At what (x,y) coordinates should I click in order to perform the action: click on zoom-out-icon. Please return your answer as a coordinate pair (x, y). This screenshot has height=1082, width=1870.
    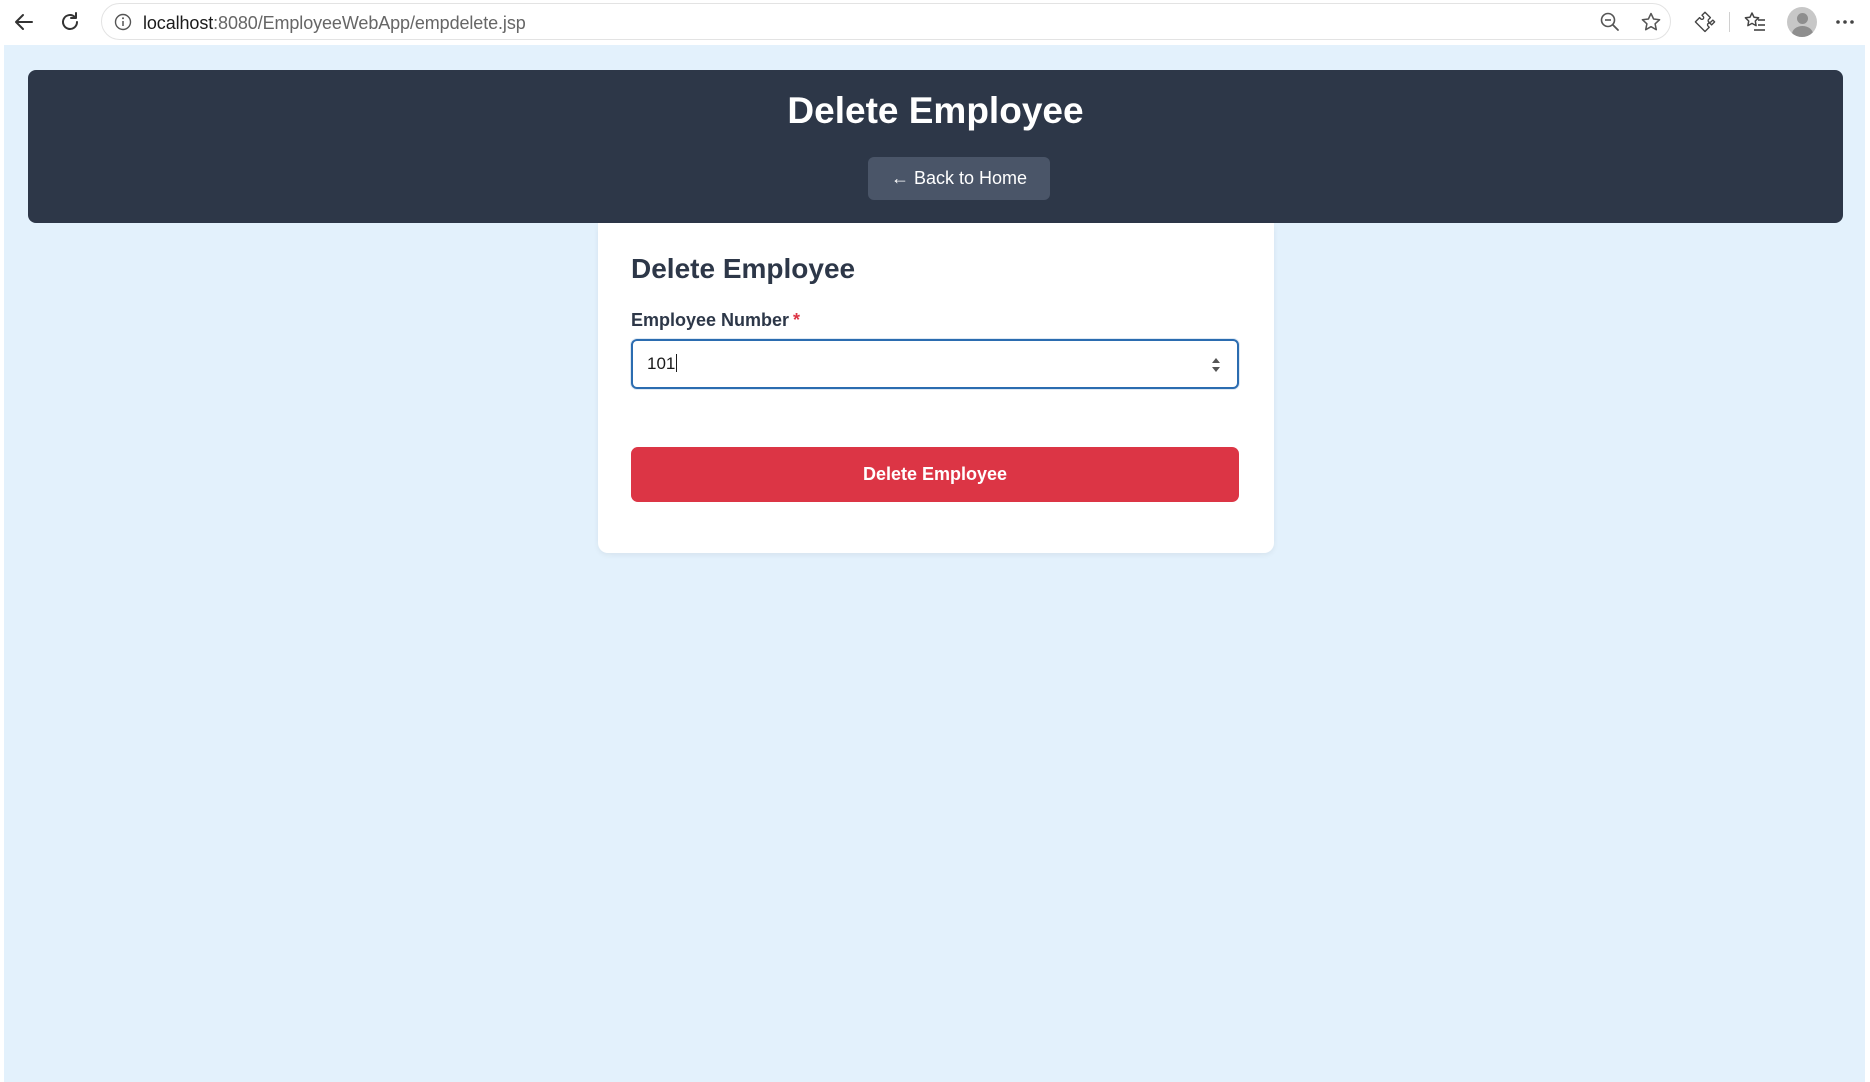
    Looking at the image, I should click on (1610, 22).